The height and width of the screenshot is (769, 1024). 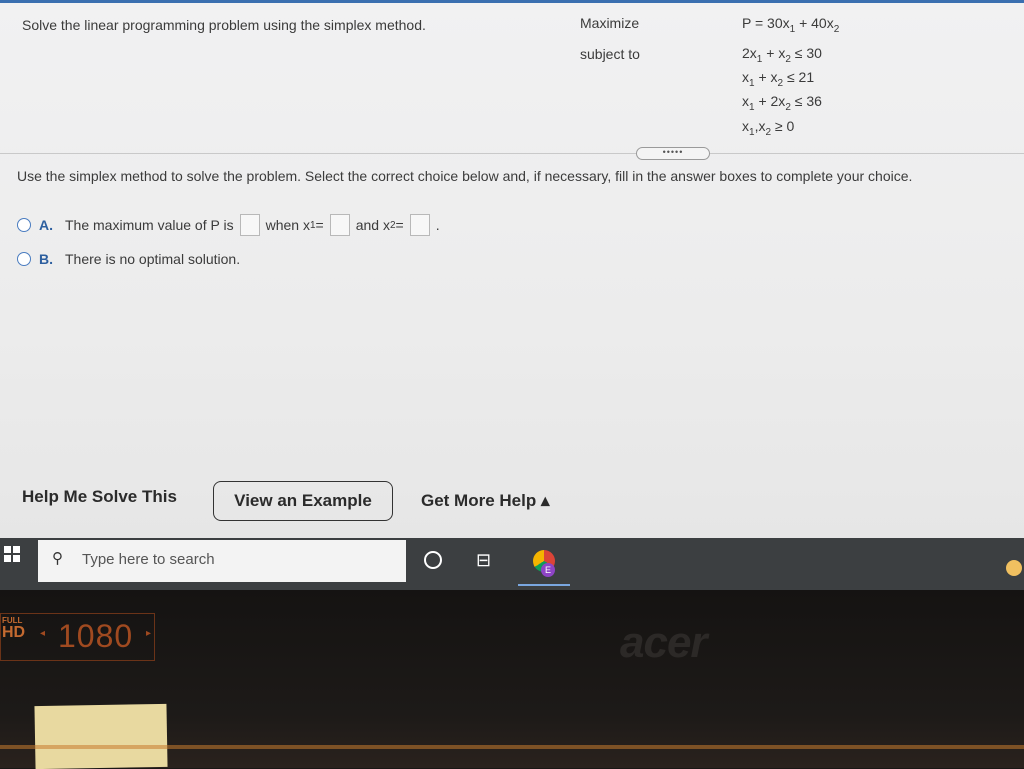 What do you see at coordinates (153, 259) in the screenshot?
I see `choice-b-text: There is no optimal solution.` at bounding box center [153, 259].